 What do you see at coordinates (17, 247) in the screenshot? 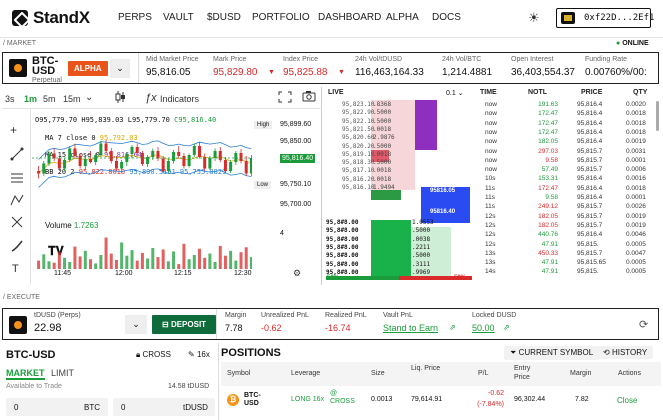
I see `brush-icon` at bounding box center [17, 247].